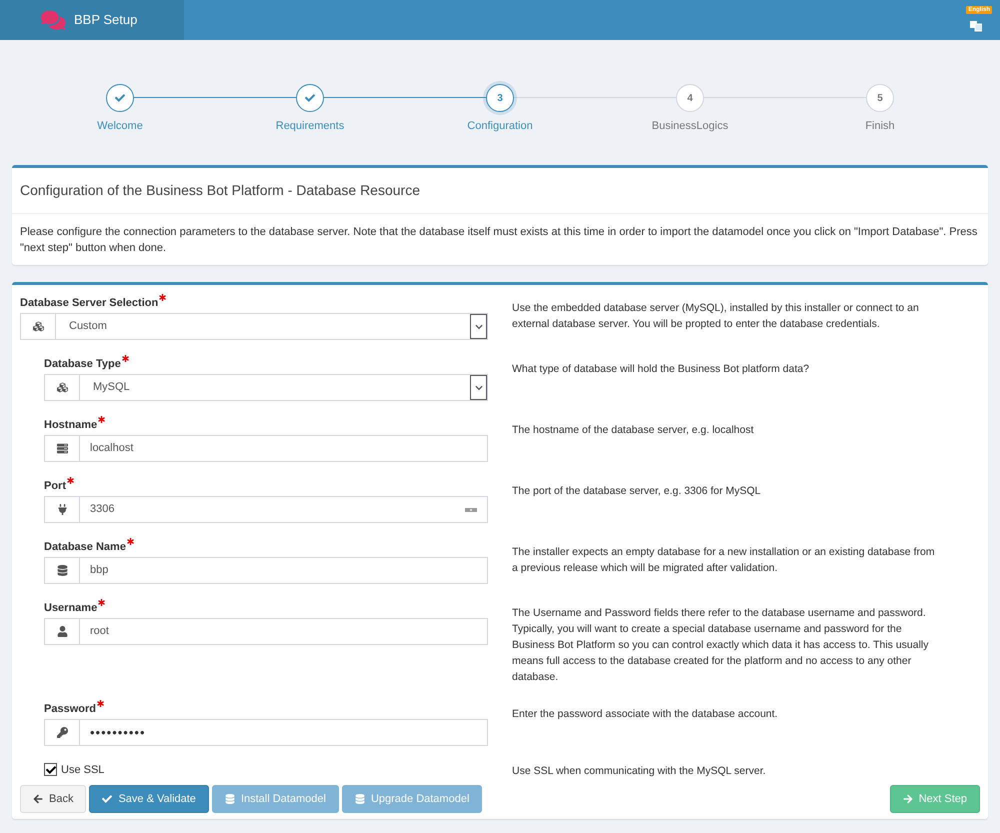  What do you see at coordinates (907, 799) in the screenshot?
I see `arrow-right-icon` at bounding box center [907, 799].